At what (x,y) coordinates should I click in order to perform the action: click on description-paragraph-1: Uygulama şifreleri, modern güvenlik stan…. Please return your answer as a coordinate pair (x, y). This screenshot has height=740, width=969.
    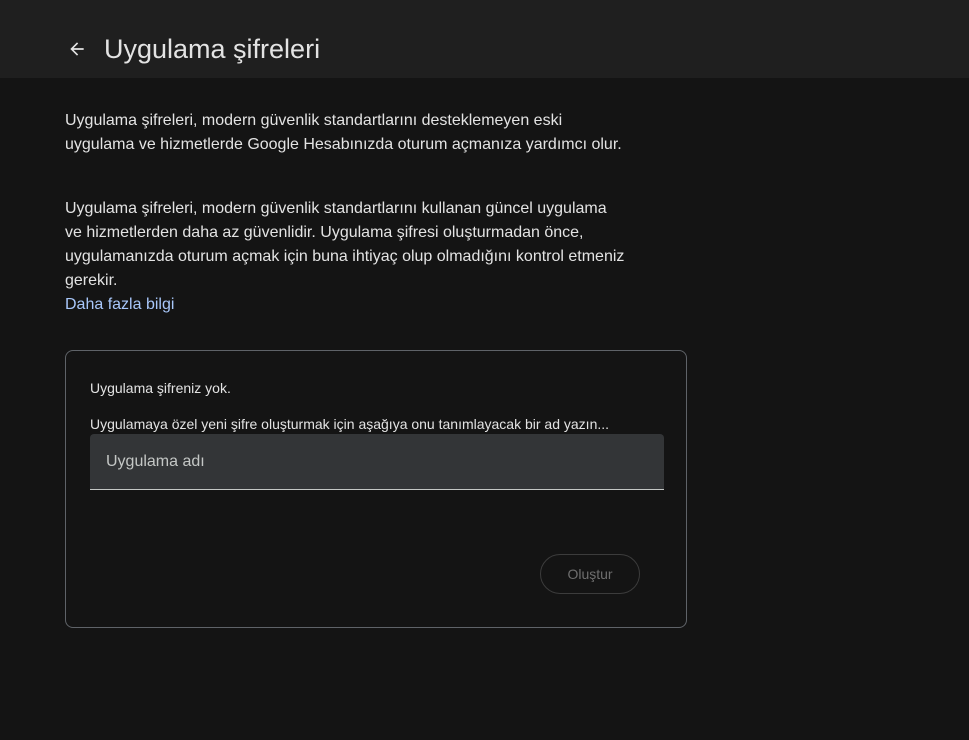
    Looking at the image, I should click on (343, 132).